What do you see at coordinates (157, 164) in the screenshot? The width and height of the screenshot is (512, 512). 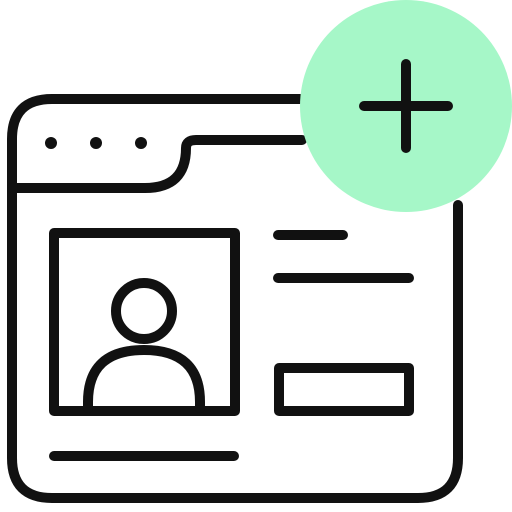 I see `browser-tab-icon` at bounding box center [157, 164].